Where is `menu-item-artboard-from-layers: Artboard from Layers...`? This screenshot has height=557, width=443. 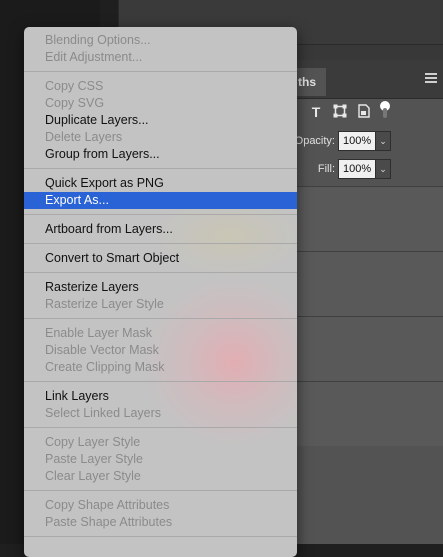
menu-item-artboard-from-layers: Artboard from Layers... is located at coordinates (160, 229).